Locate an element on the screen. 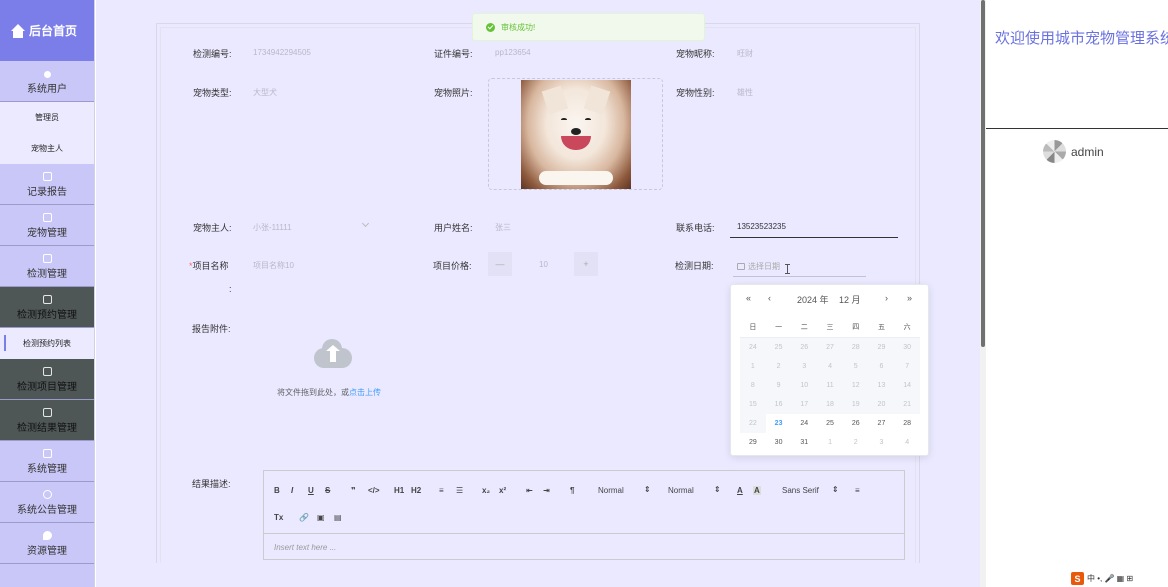 The height and width of the screenshot is (587, 1168). calendar-day: 28 is located at coordinates (907, 423).